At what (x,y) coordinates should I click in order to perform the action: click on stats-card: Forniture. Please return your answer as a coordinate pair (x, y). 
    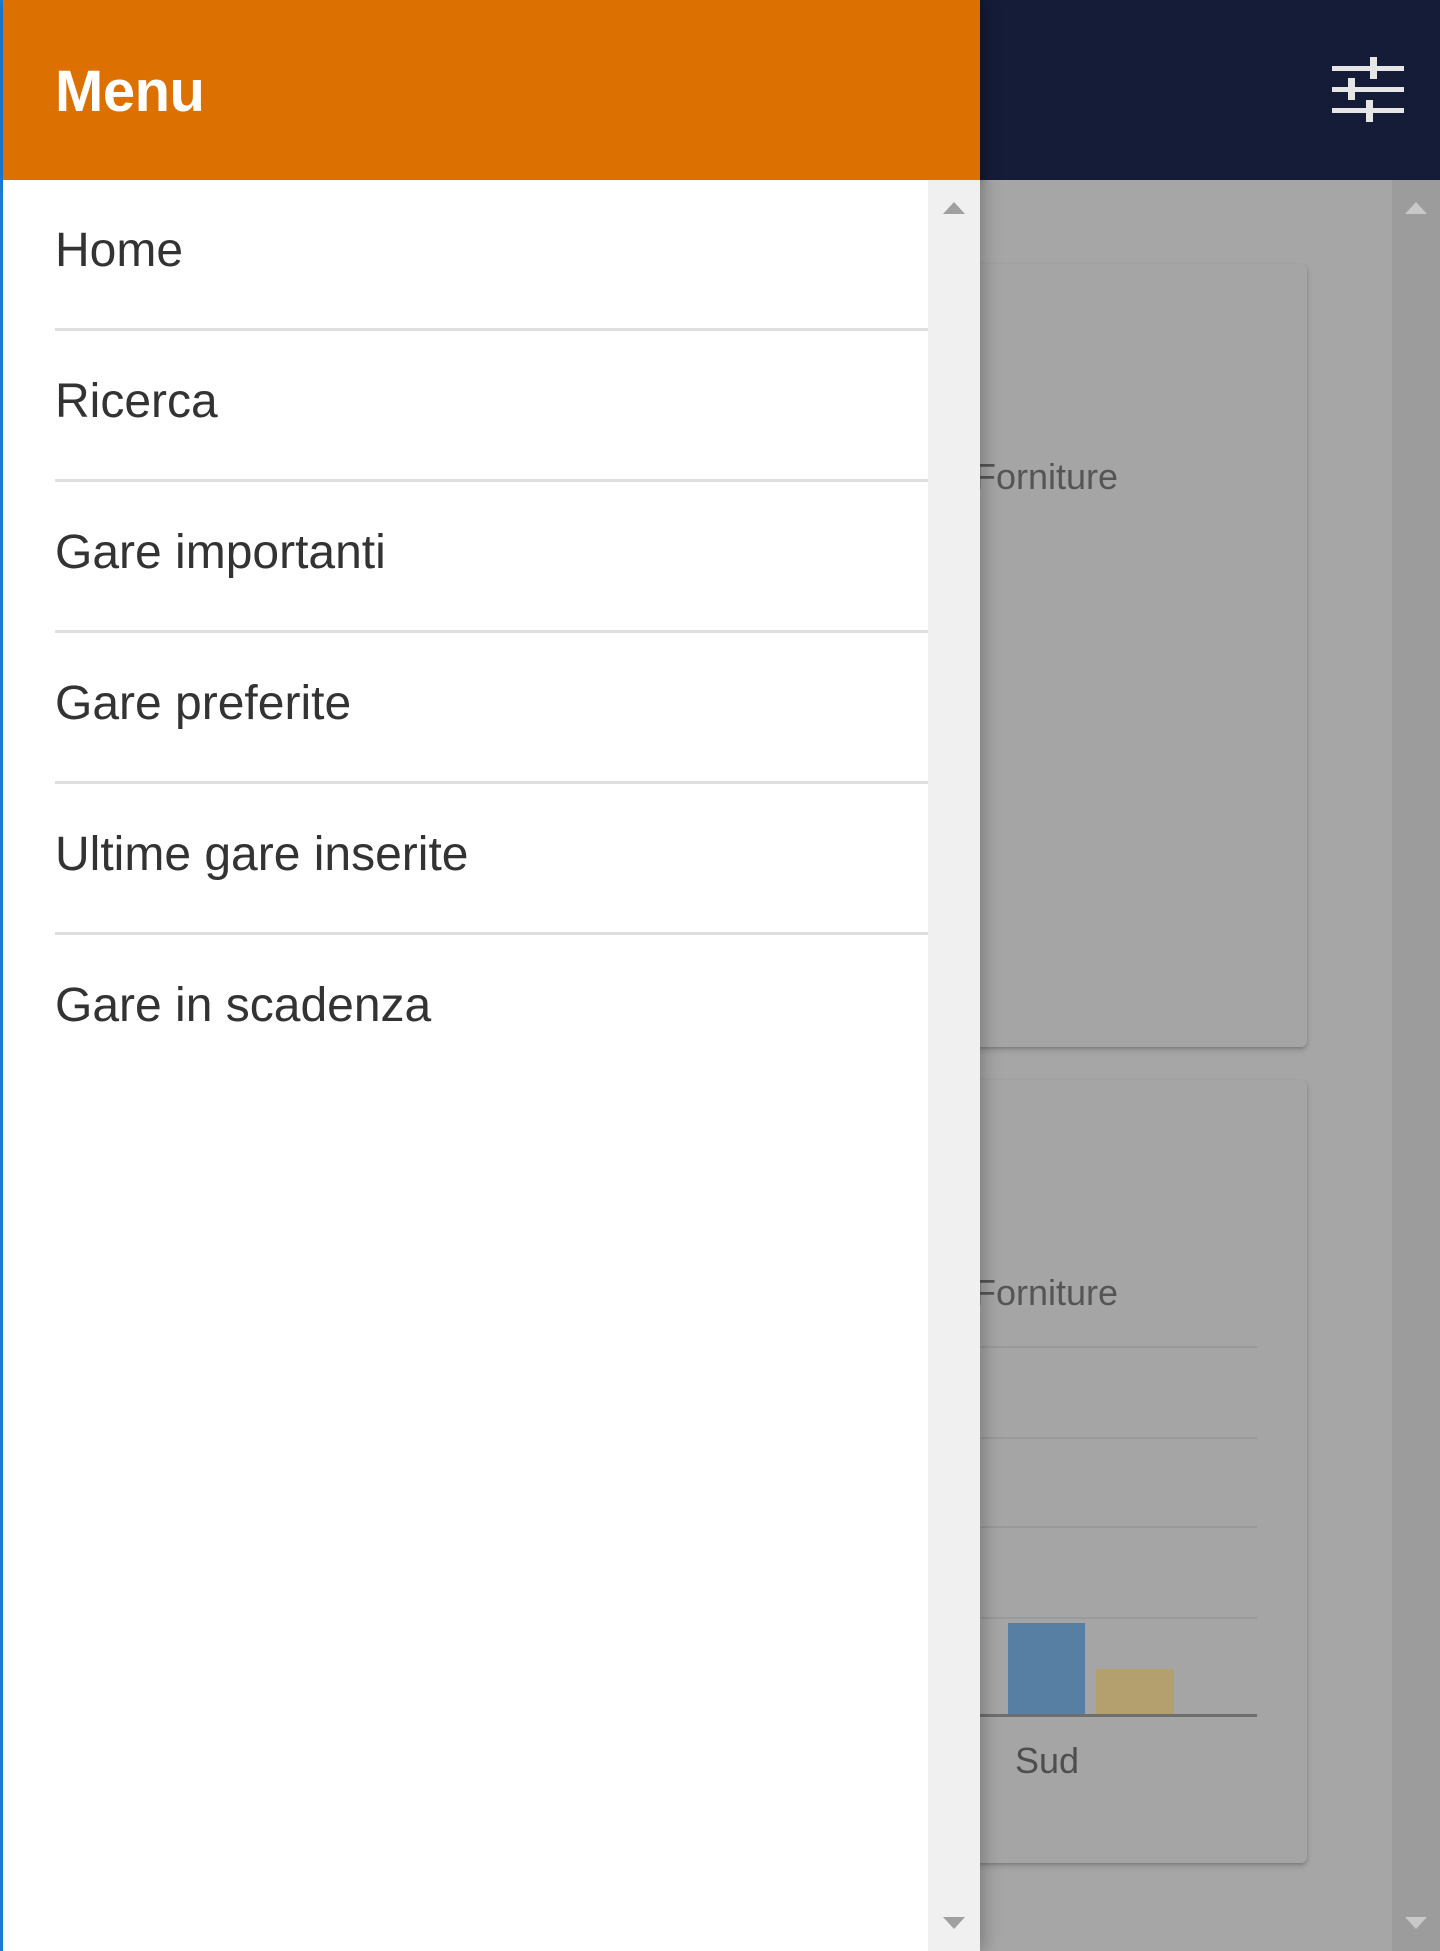
    Looking at the image, I should click on (1133, 655).